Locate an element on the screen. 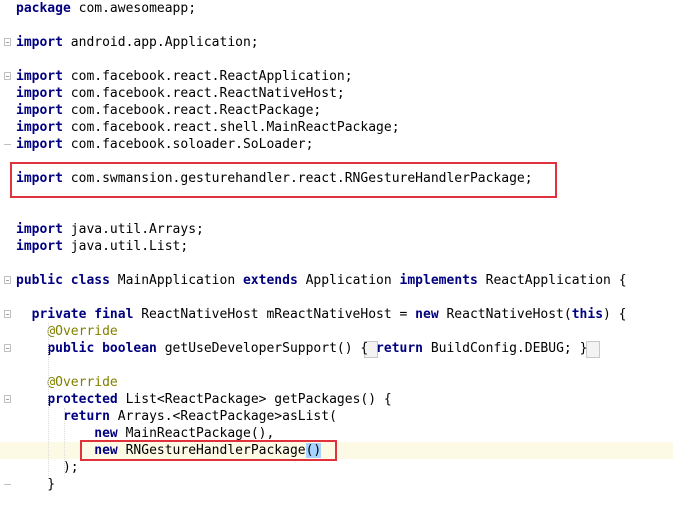 This screenshot has width=673, height=506. code-token: ReactApplication { is located at coordinates (552, 280).